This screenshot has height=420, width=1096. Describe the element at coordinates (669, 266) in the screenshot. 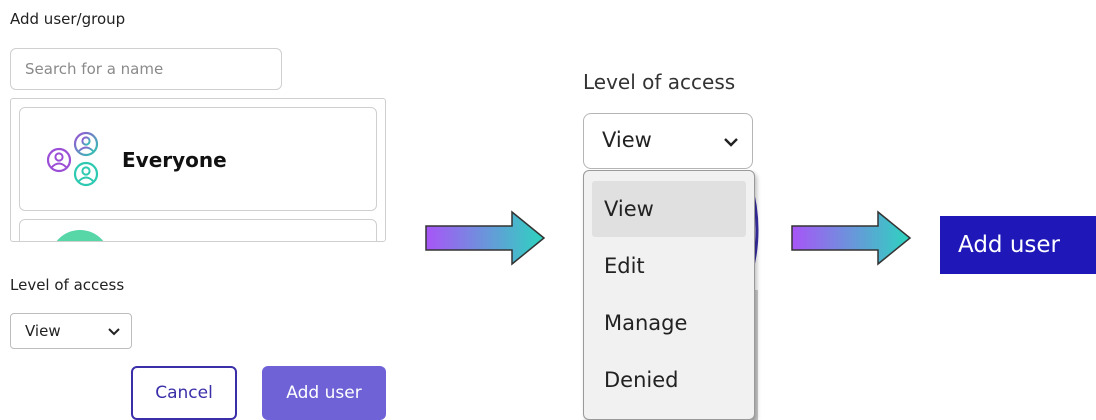

I see `option-edit: Edit` at that location.